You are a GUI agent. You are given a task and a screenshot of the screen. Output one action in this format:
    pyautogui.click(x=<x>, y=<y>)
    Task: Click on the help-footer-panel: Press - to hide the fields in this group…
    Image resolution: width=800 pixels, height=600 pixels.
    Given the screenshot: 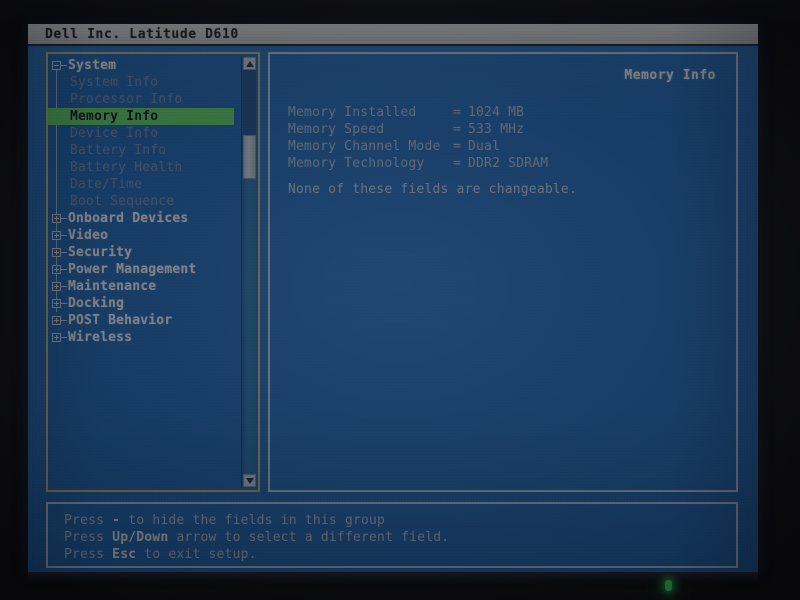 What is the action you would take?
    pyautogui.click(x=392, y=535)
    